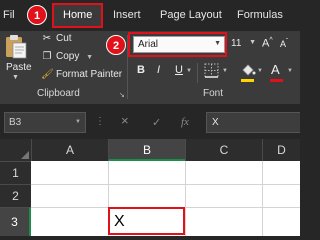 The width and height of the screenshot is (320, 240). Describe the element at coordinates (150, 121) in the screenshot. I see `formula-bar: B3 ▼ ⋮ × ✓ fx X` at that location.